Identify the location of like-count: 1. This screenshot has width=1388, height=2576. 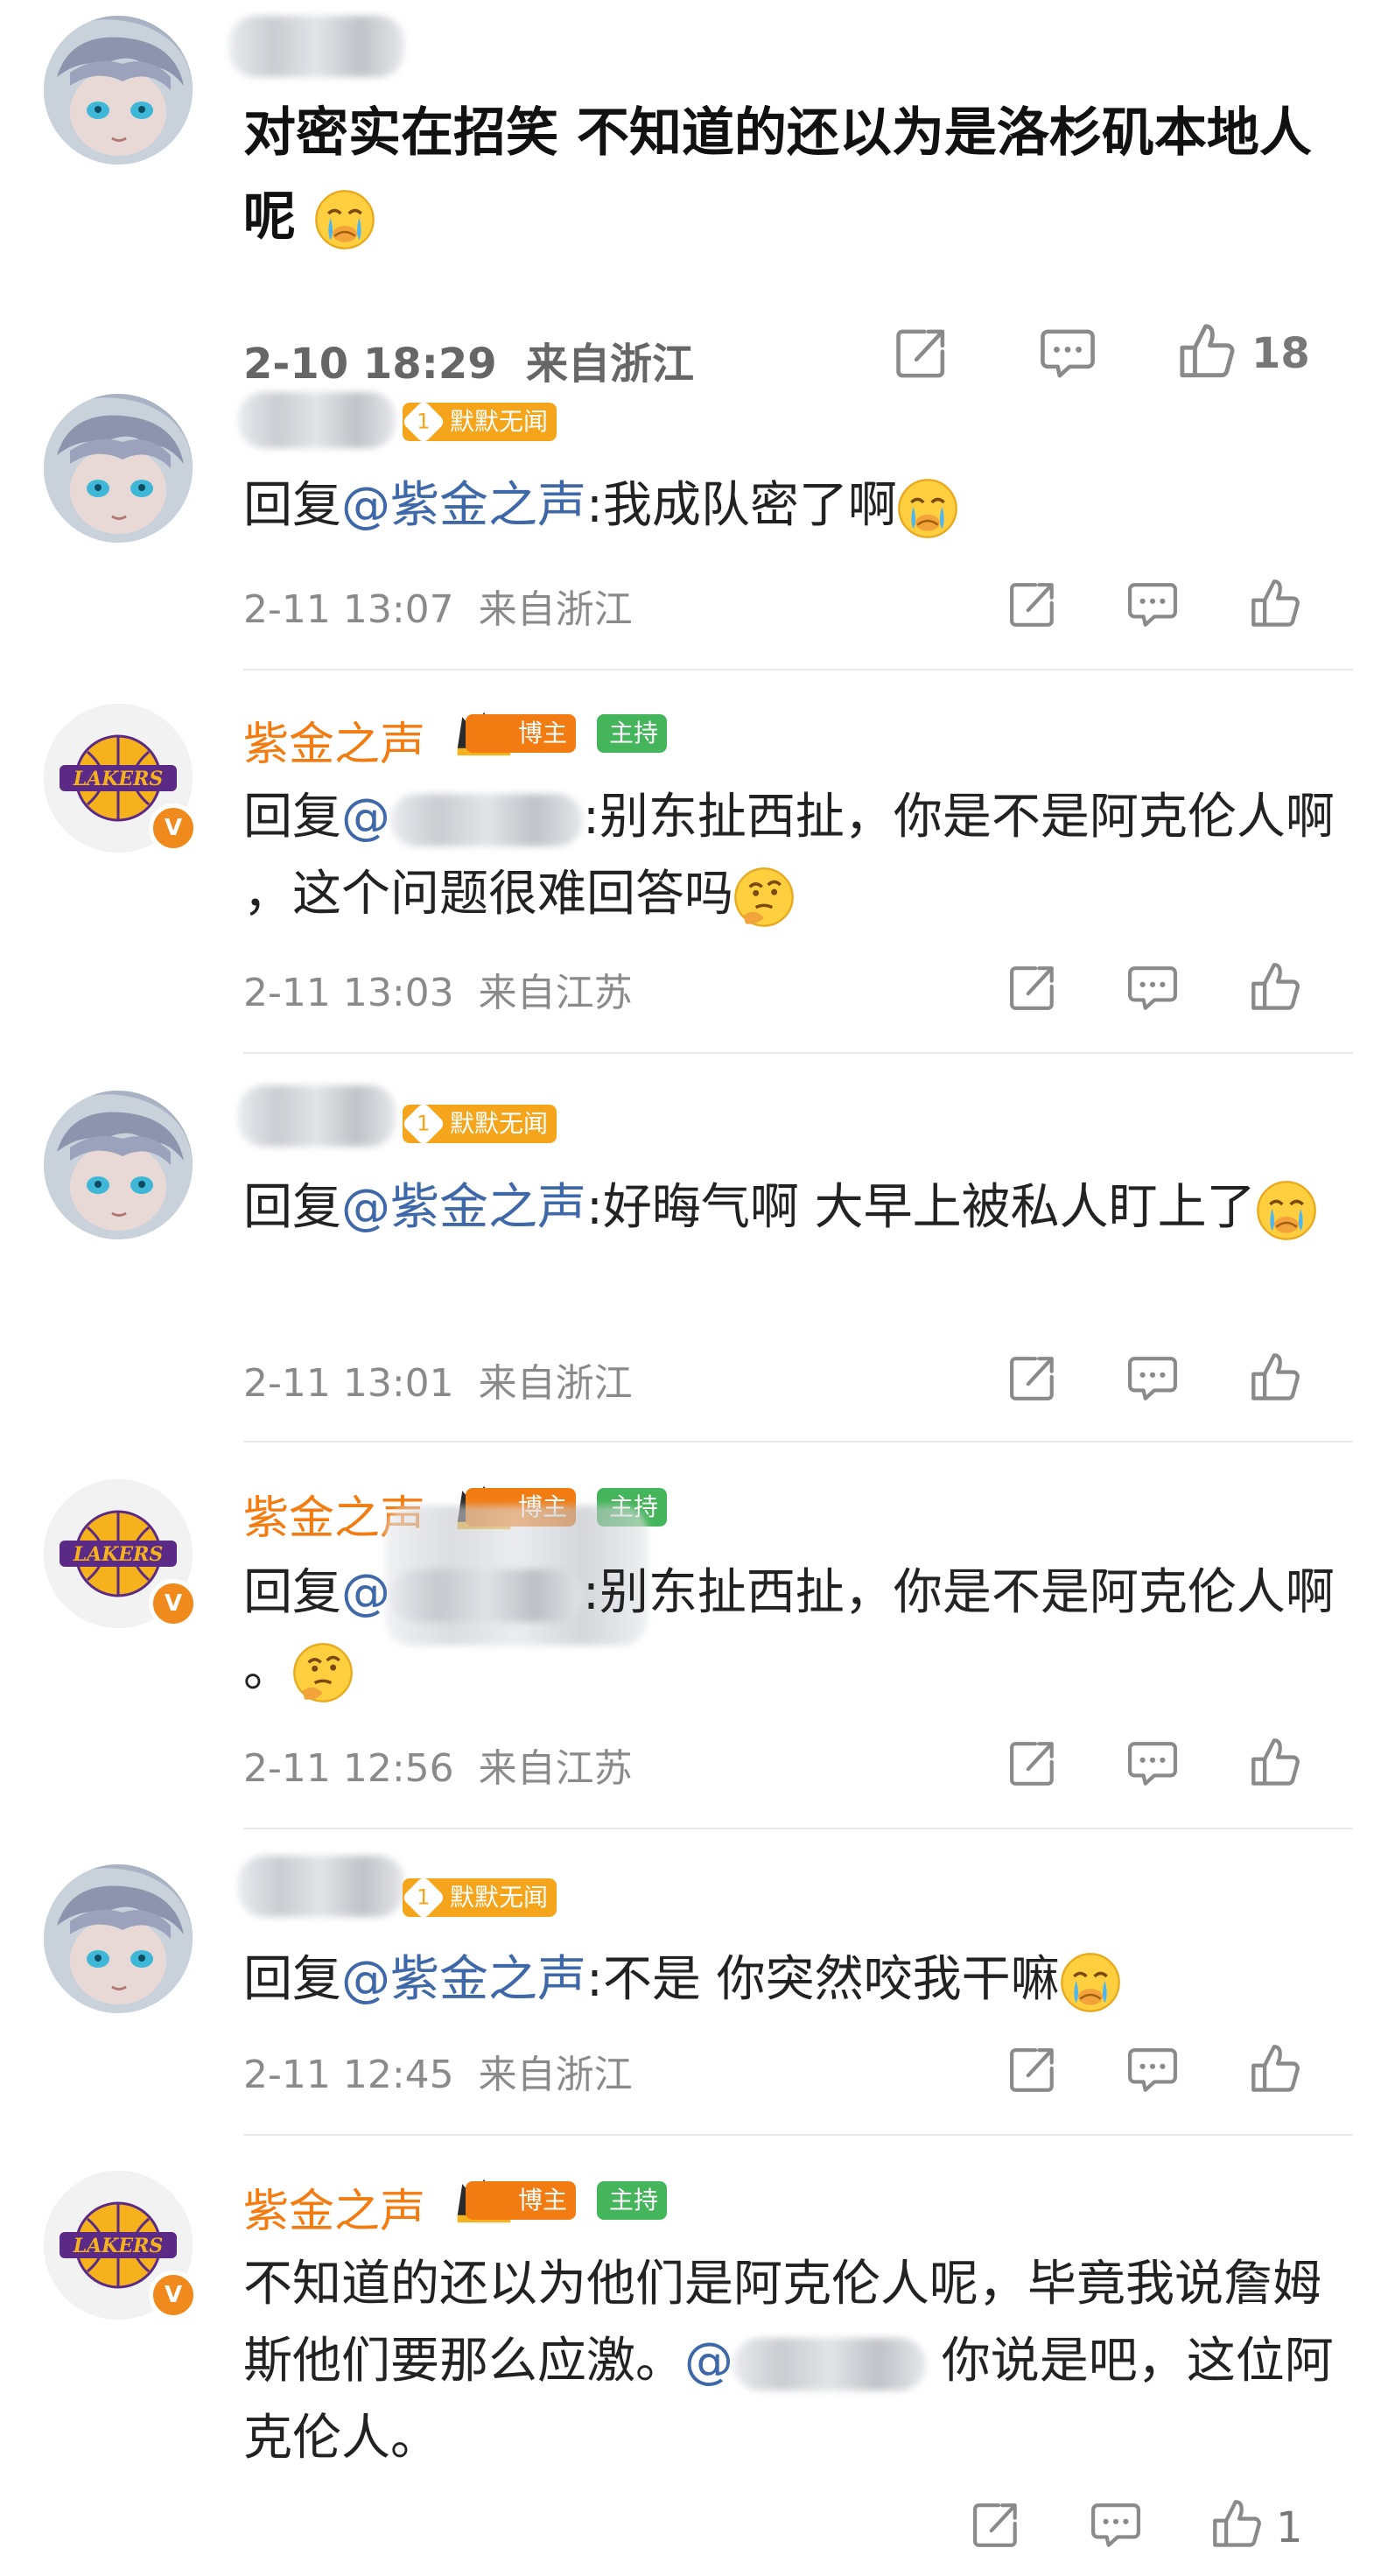
(1289, 2527).